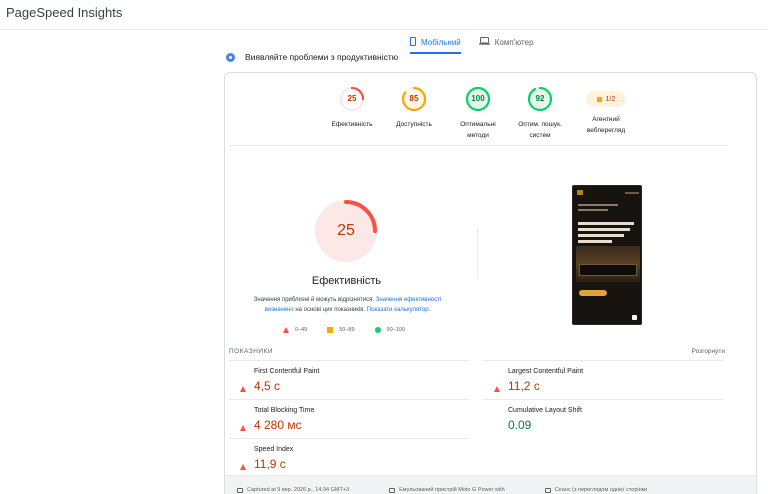 This screenshot has width=768, height=494. I want to click on agentic-score-badge: 1/2, so click(606, 99).